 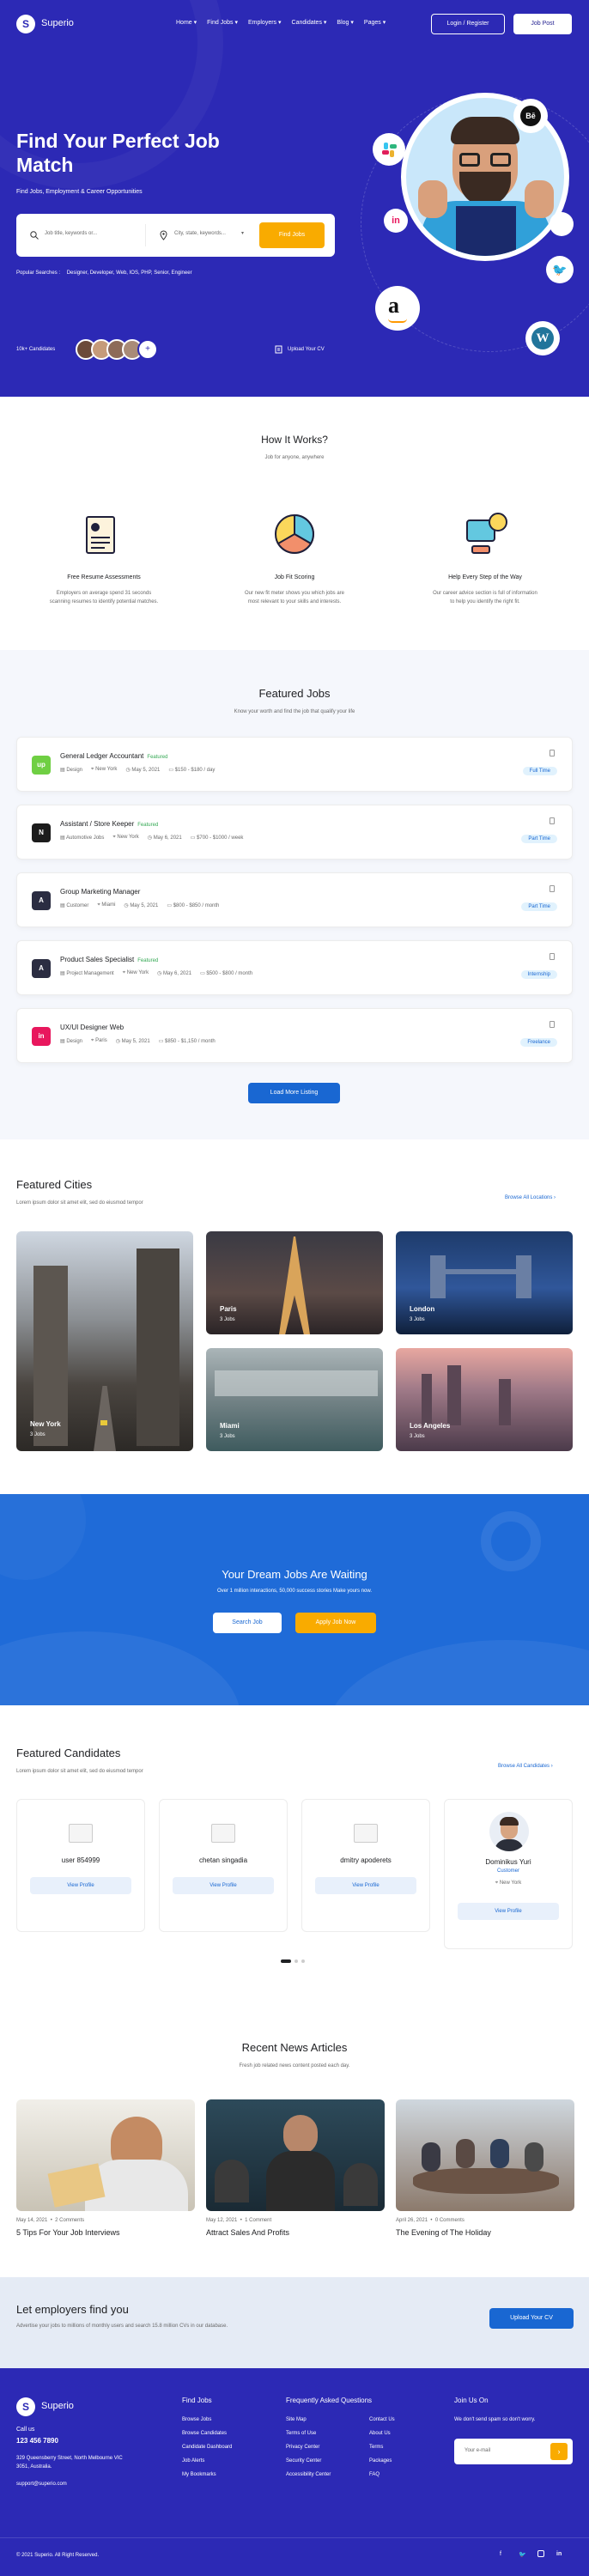 What do you see at coordinates (541, 2553) in the screenshot?
I see `instagram-icon` at bounding box center [541, 2553].